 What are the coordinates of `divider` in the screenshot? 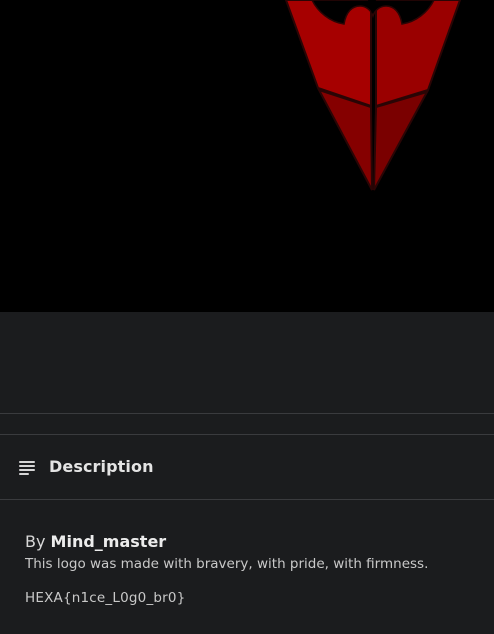 It's located at (247, 499).